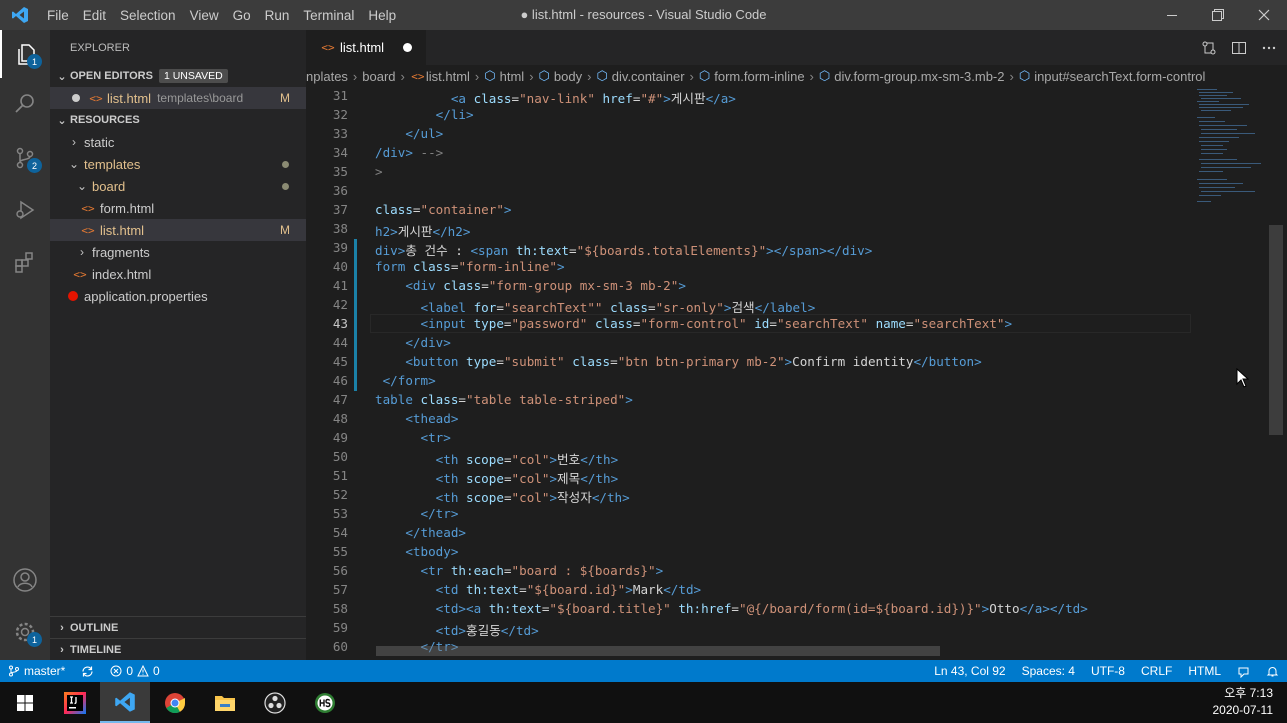 The height and width of the screenshot is (723, 1287). What do you see at coordinates (1209, 48) in the screenshot?
I see `open-changes-icon` at bounding box center [1209, 48].